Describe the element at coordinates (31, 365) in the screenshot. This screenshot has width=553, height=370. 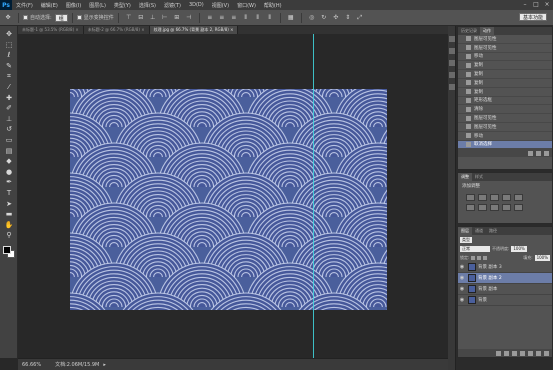
I see `zoom-level: 66.66%` at that location.